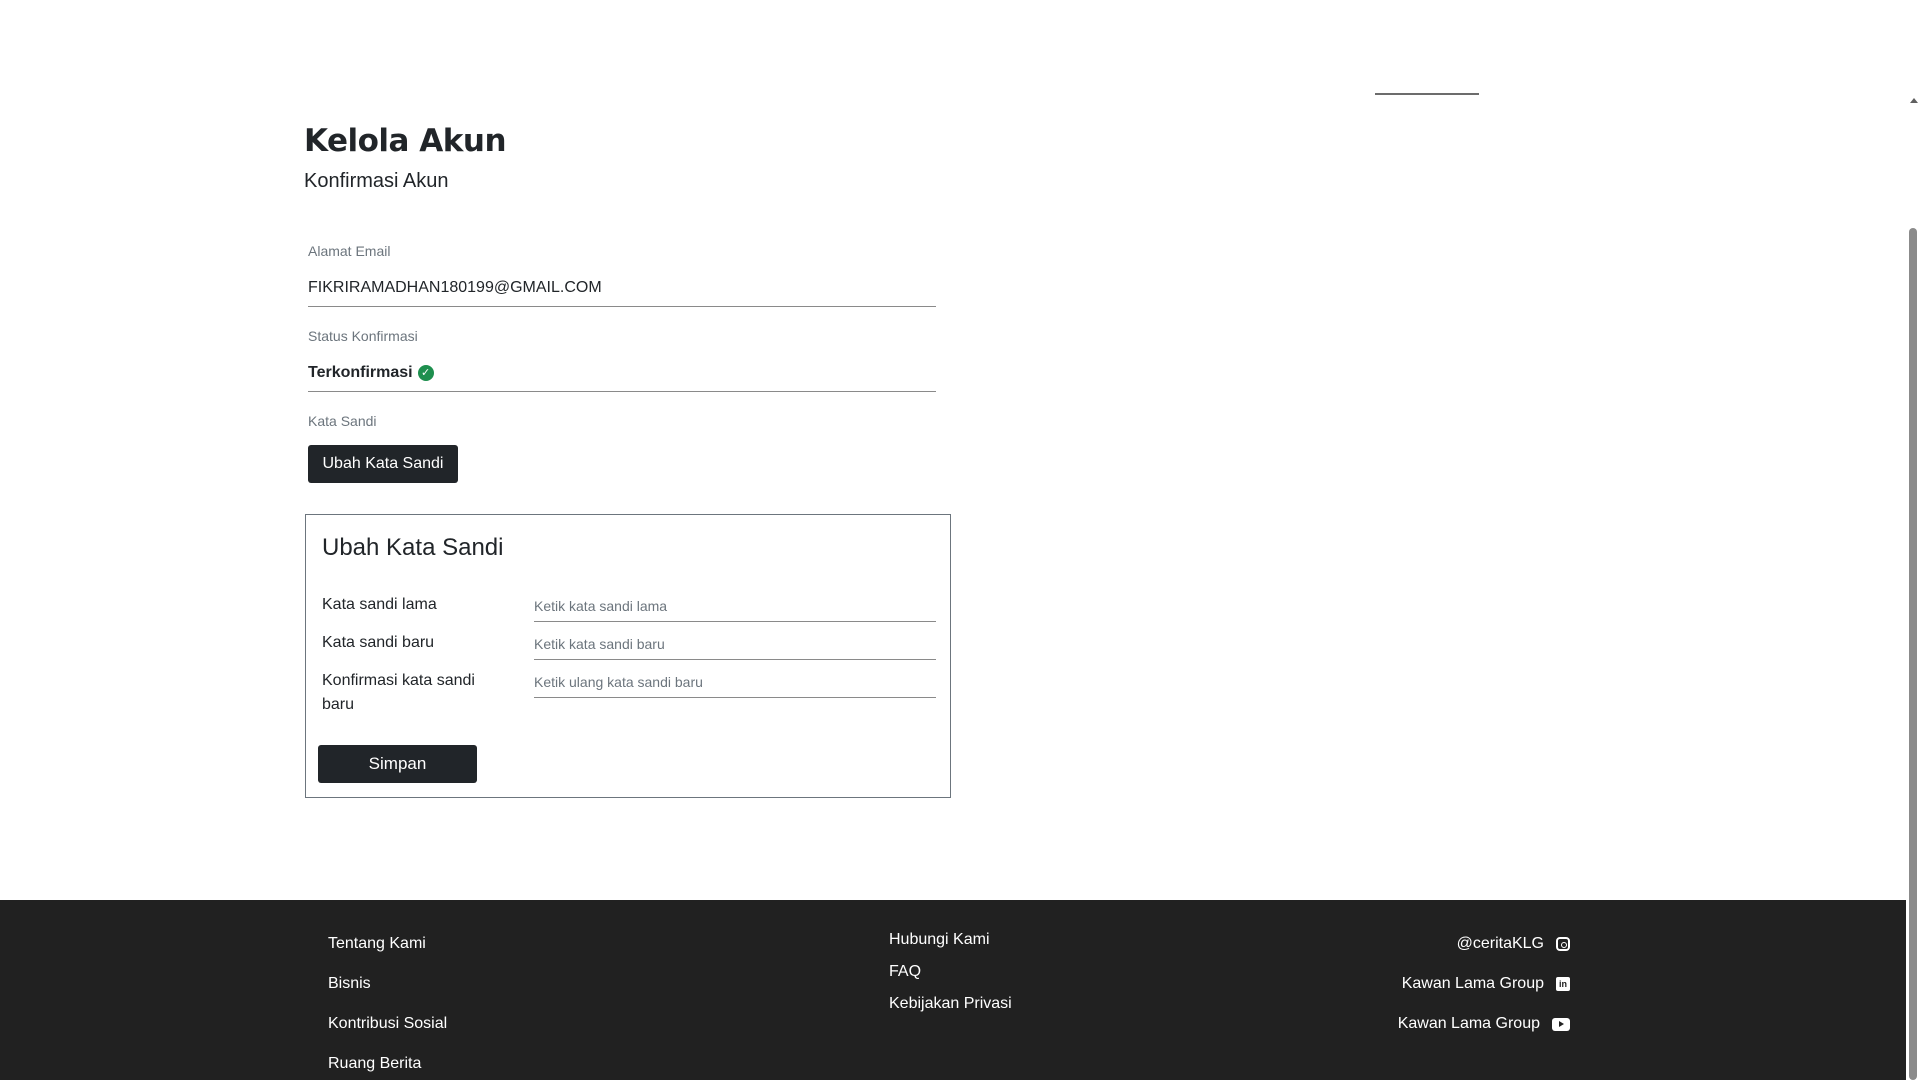 The image size is (1920, 1080). What do you see at coordinates (387, 984) in the screenshot?
I see `footer-link-business: Bisnis` at bounding box center [387, 984].